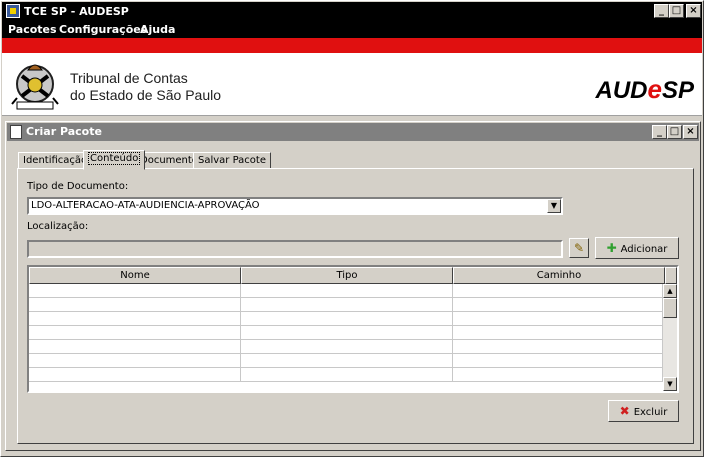  Describe the element at coordinates (352, 29) in the screenshot. I see `menu-bar: Pacotes Configurações Ajuda` at that location.